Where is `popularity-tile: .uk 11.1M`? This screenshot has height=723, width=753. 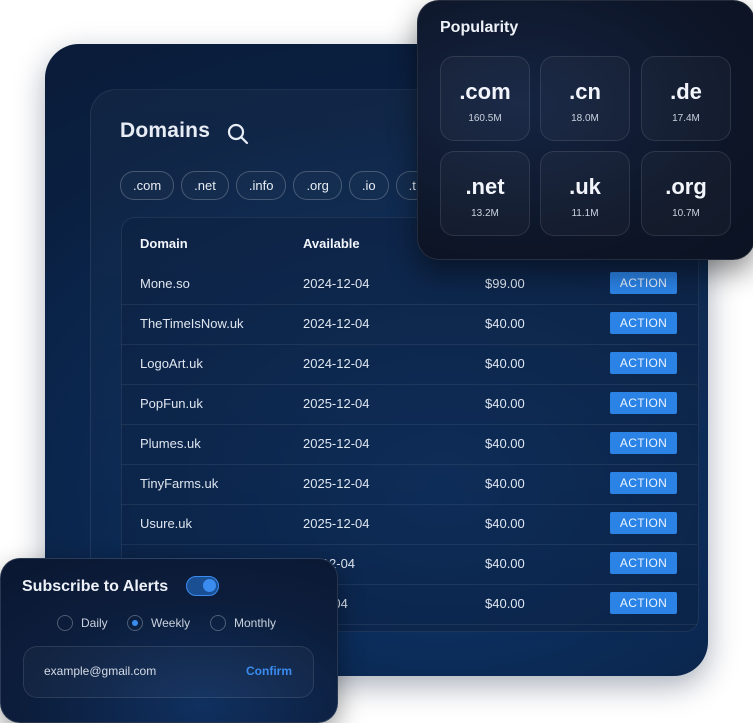
popularity-tile: .uk 11.1M is located at coordinates (585, 193).